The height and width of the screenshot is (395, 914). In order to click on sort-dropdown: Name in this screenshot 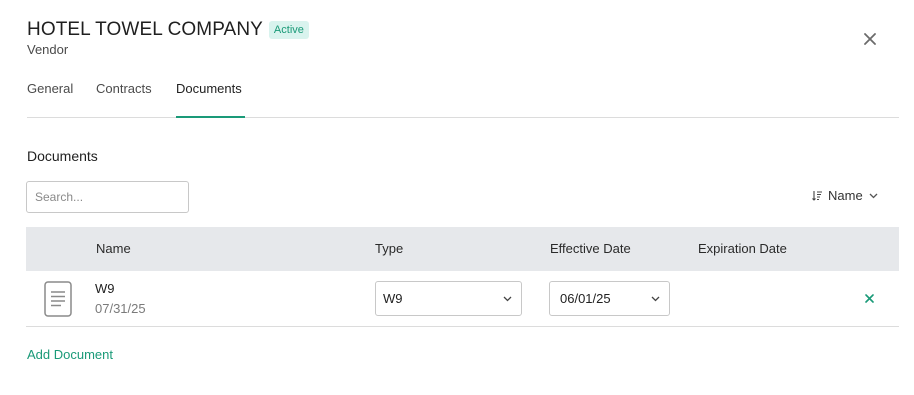, I will do `click(845, 195)`.